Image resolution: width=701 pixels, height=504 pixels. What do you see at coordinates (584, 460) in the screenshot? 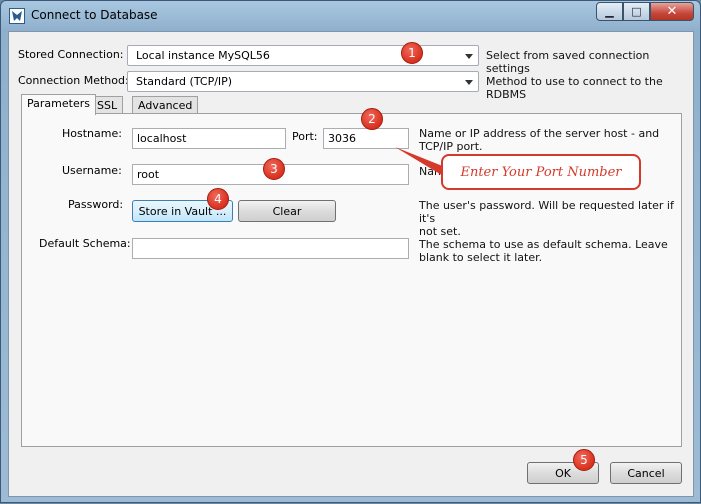
I see `step-badge-5: 5` at bounding box center [584, 460].